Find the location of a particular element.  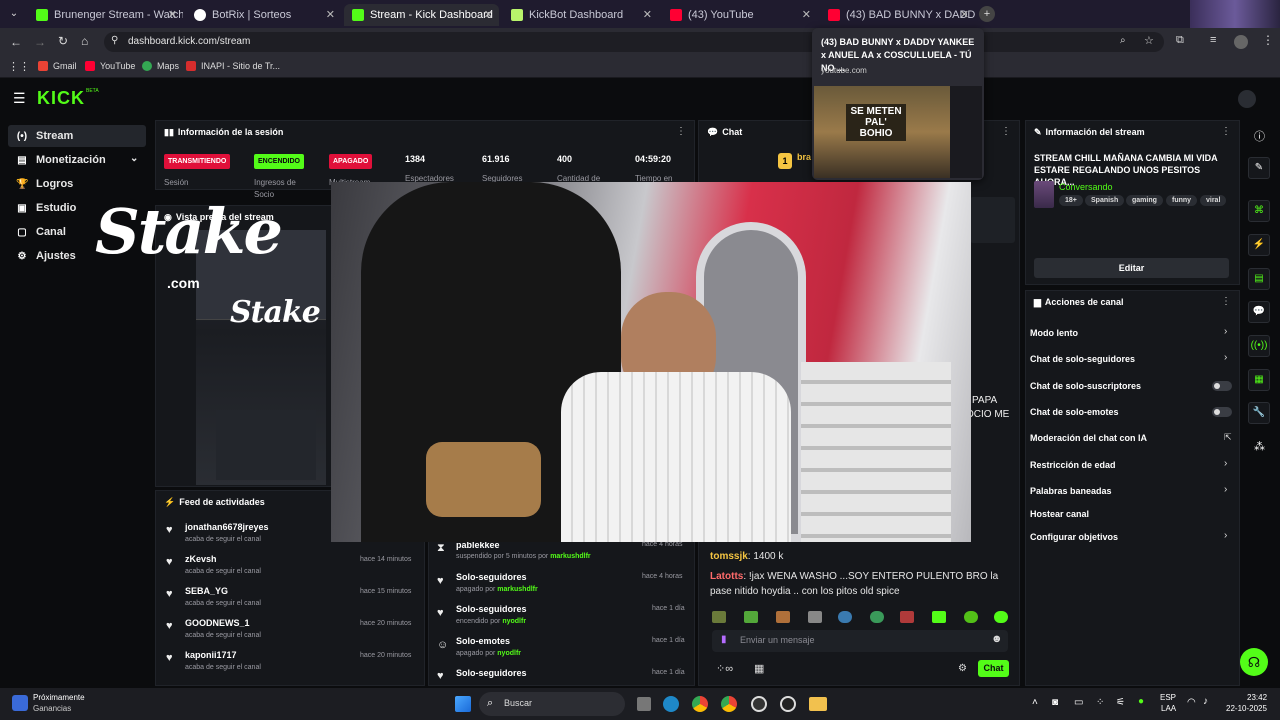

action-modo-lento: Modo lento is located at coordinates (1054, 333).